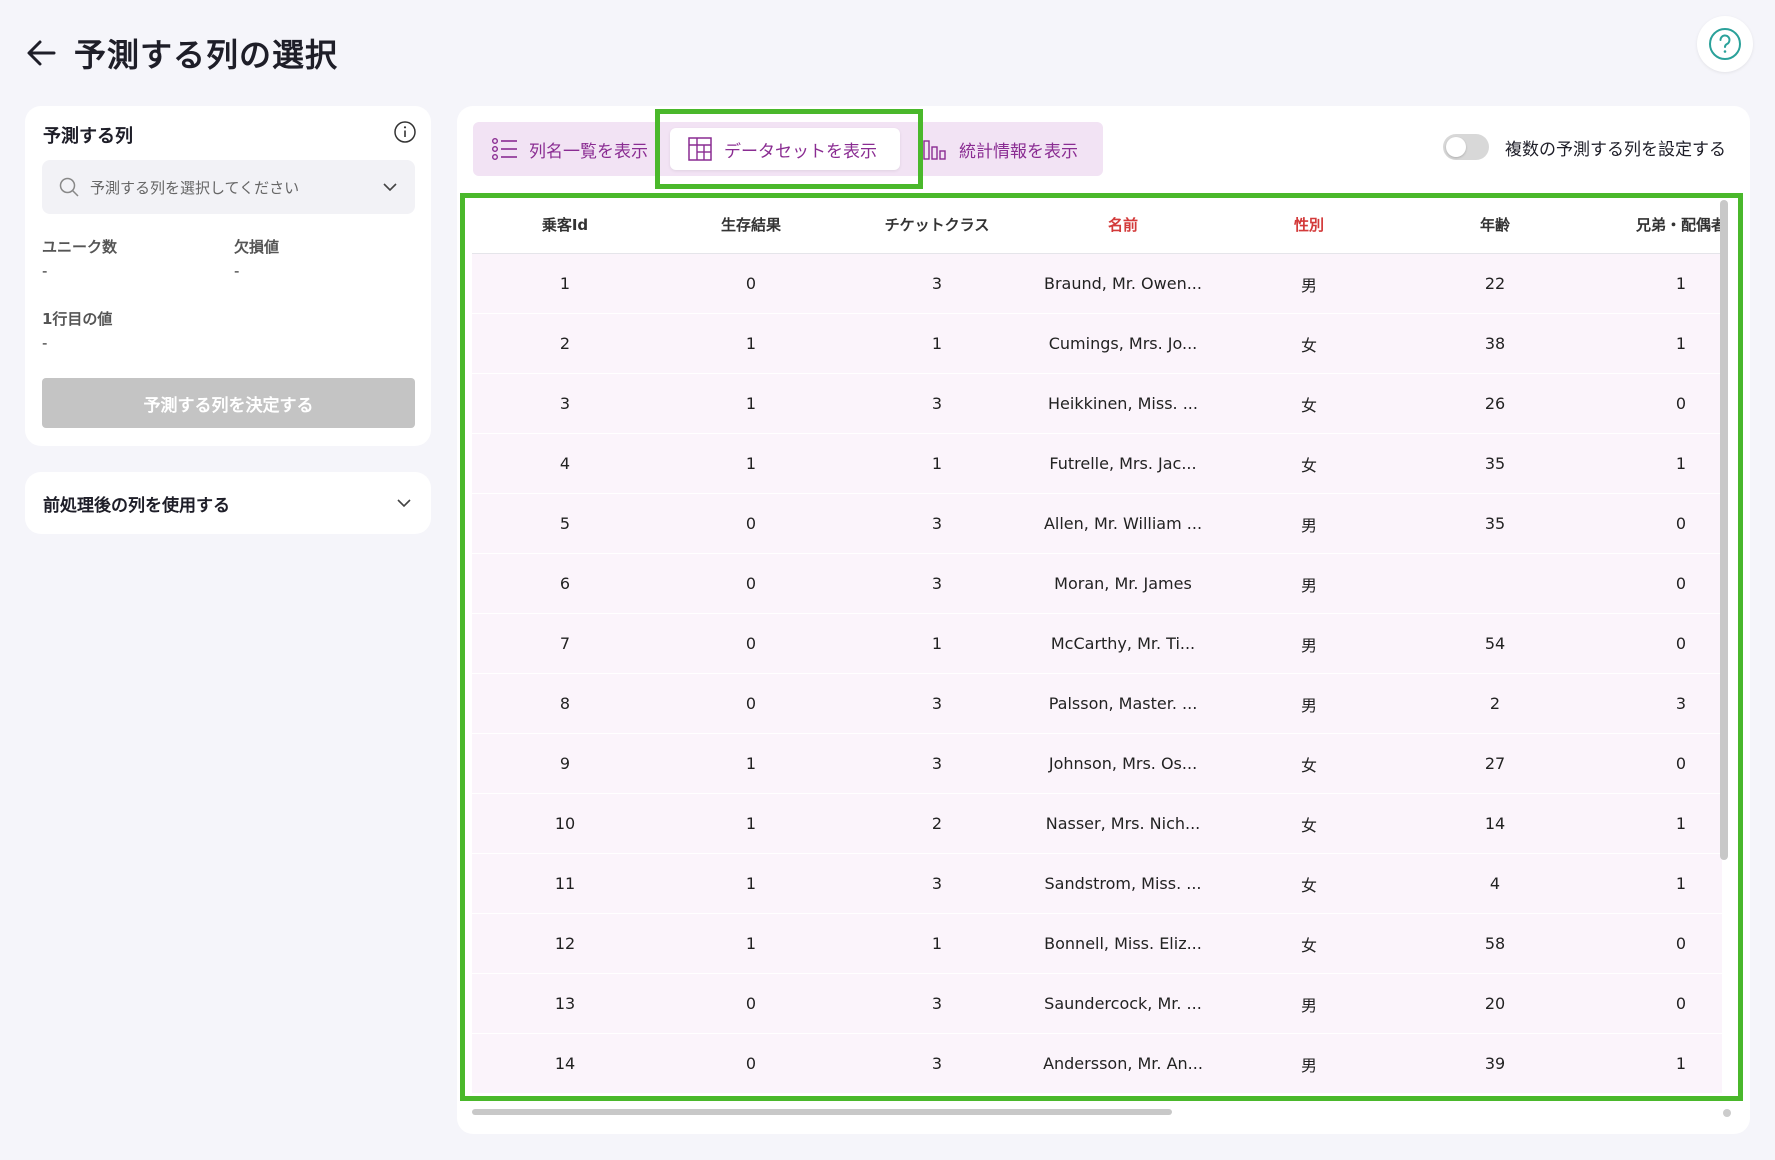  Describe the element at coordinates (228, 187) in the screenshot. I see `target-column-select: 予測する列を選択してください` at that location.